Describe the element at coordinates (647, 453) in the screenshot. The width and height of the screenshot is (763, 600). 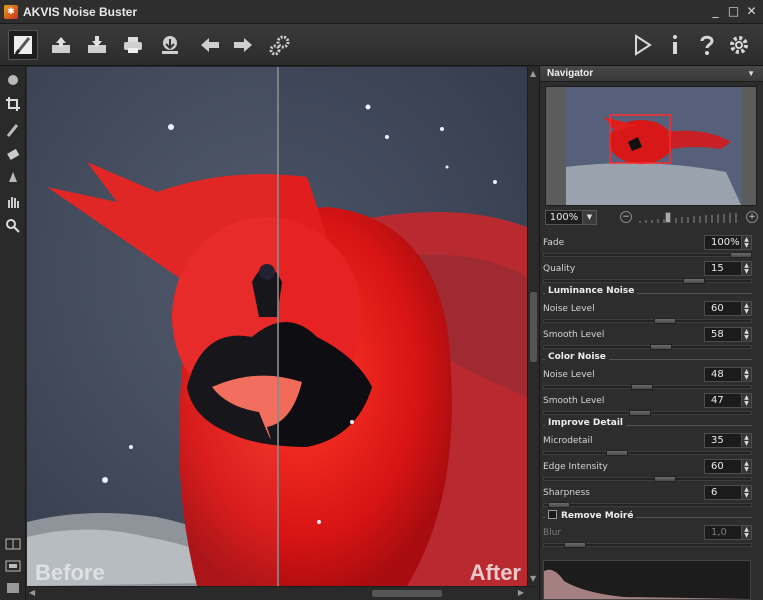
I see `microdetail-slider` at that location.